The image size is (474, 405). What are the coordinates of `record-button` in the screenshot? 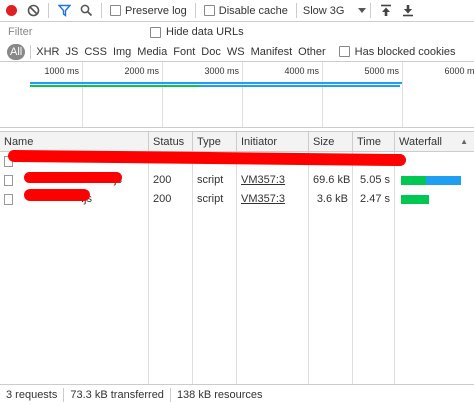 It's located at (11, 11).